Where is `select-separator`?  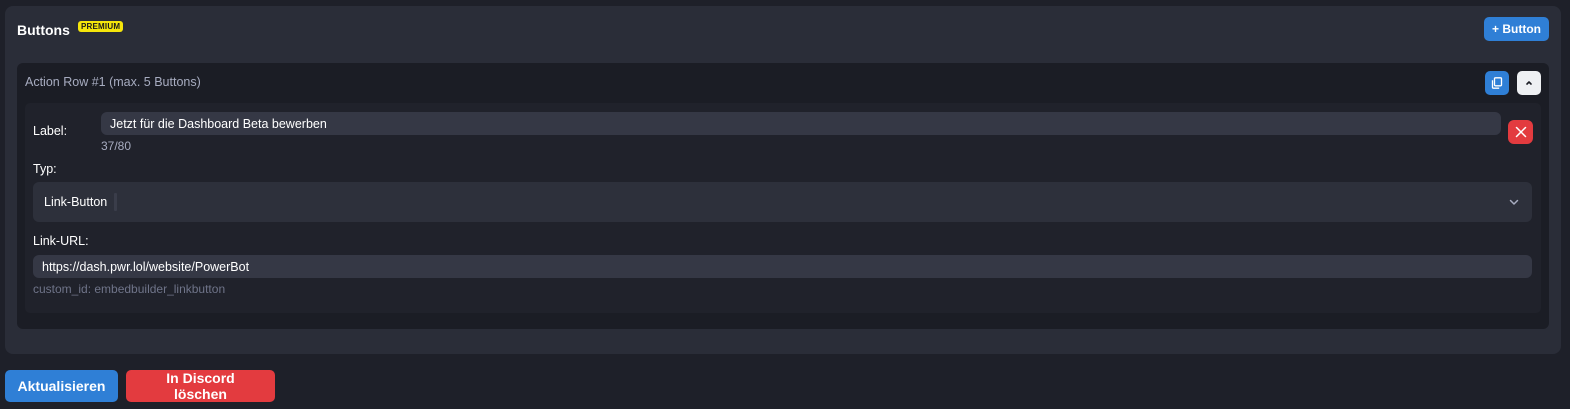 select-separator is located at coordinates (115, 202).